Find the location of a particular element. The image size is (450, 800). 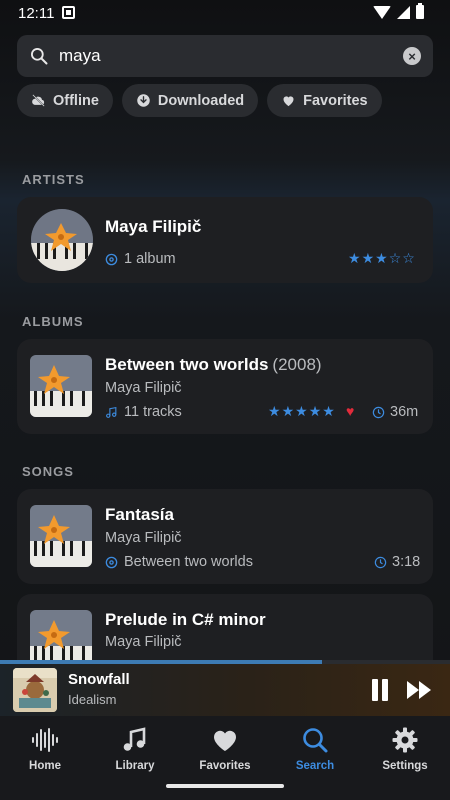

album-title-line: Between two worlds (2008) is located at coordinates (213, 365).